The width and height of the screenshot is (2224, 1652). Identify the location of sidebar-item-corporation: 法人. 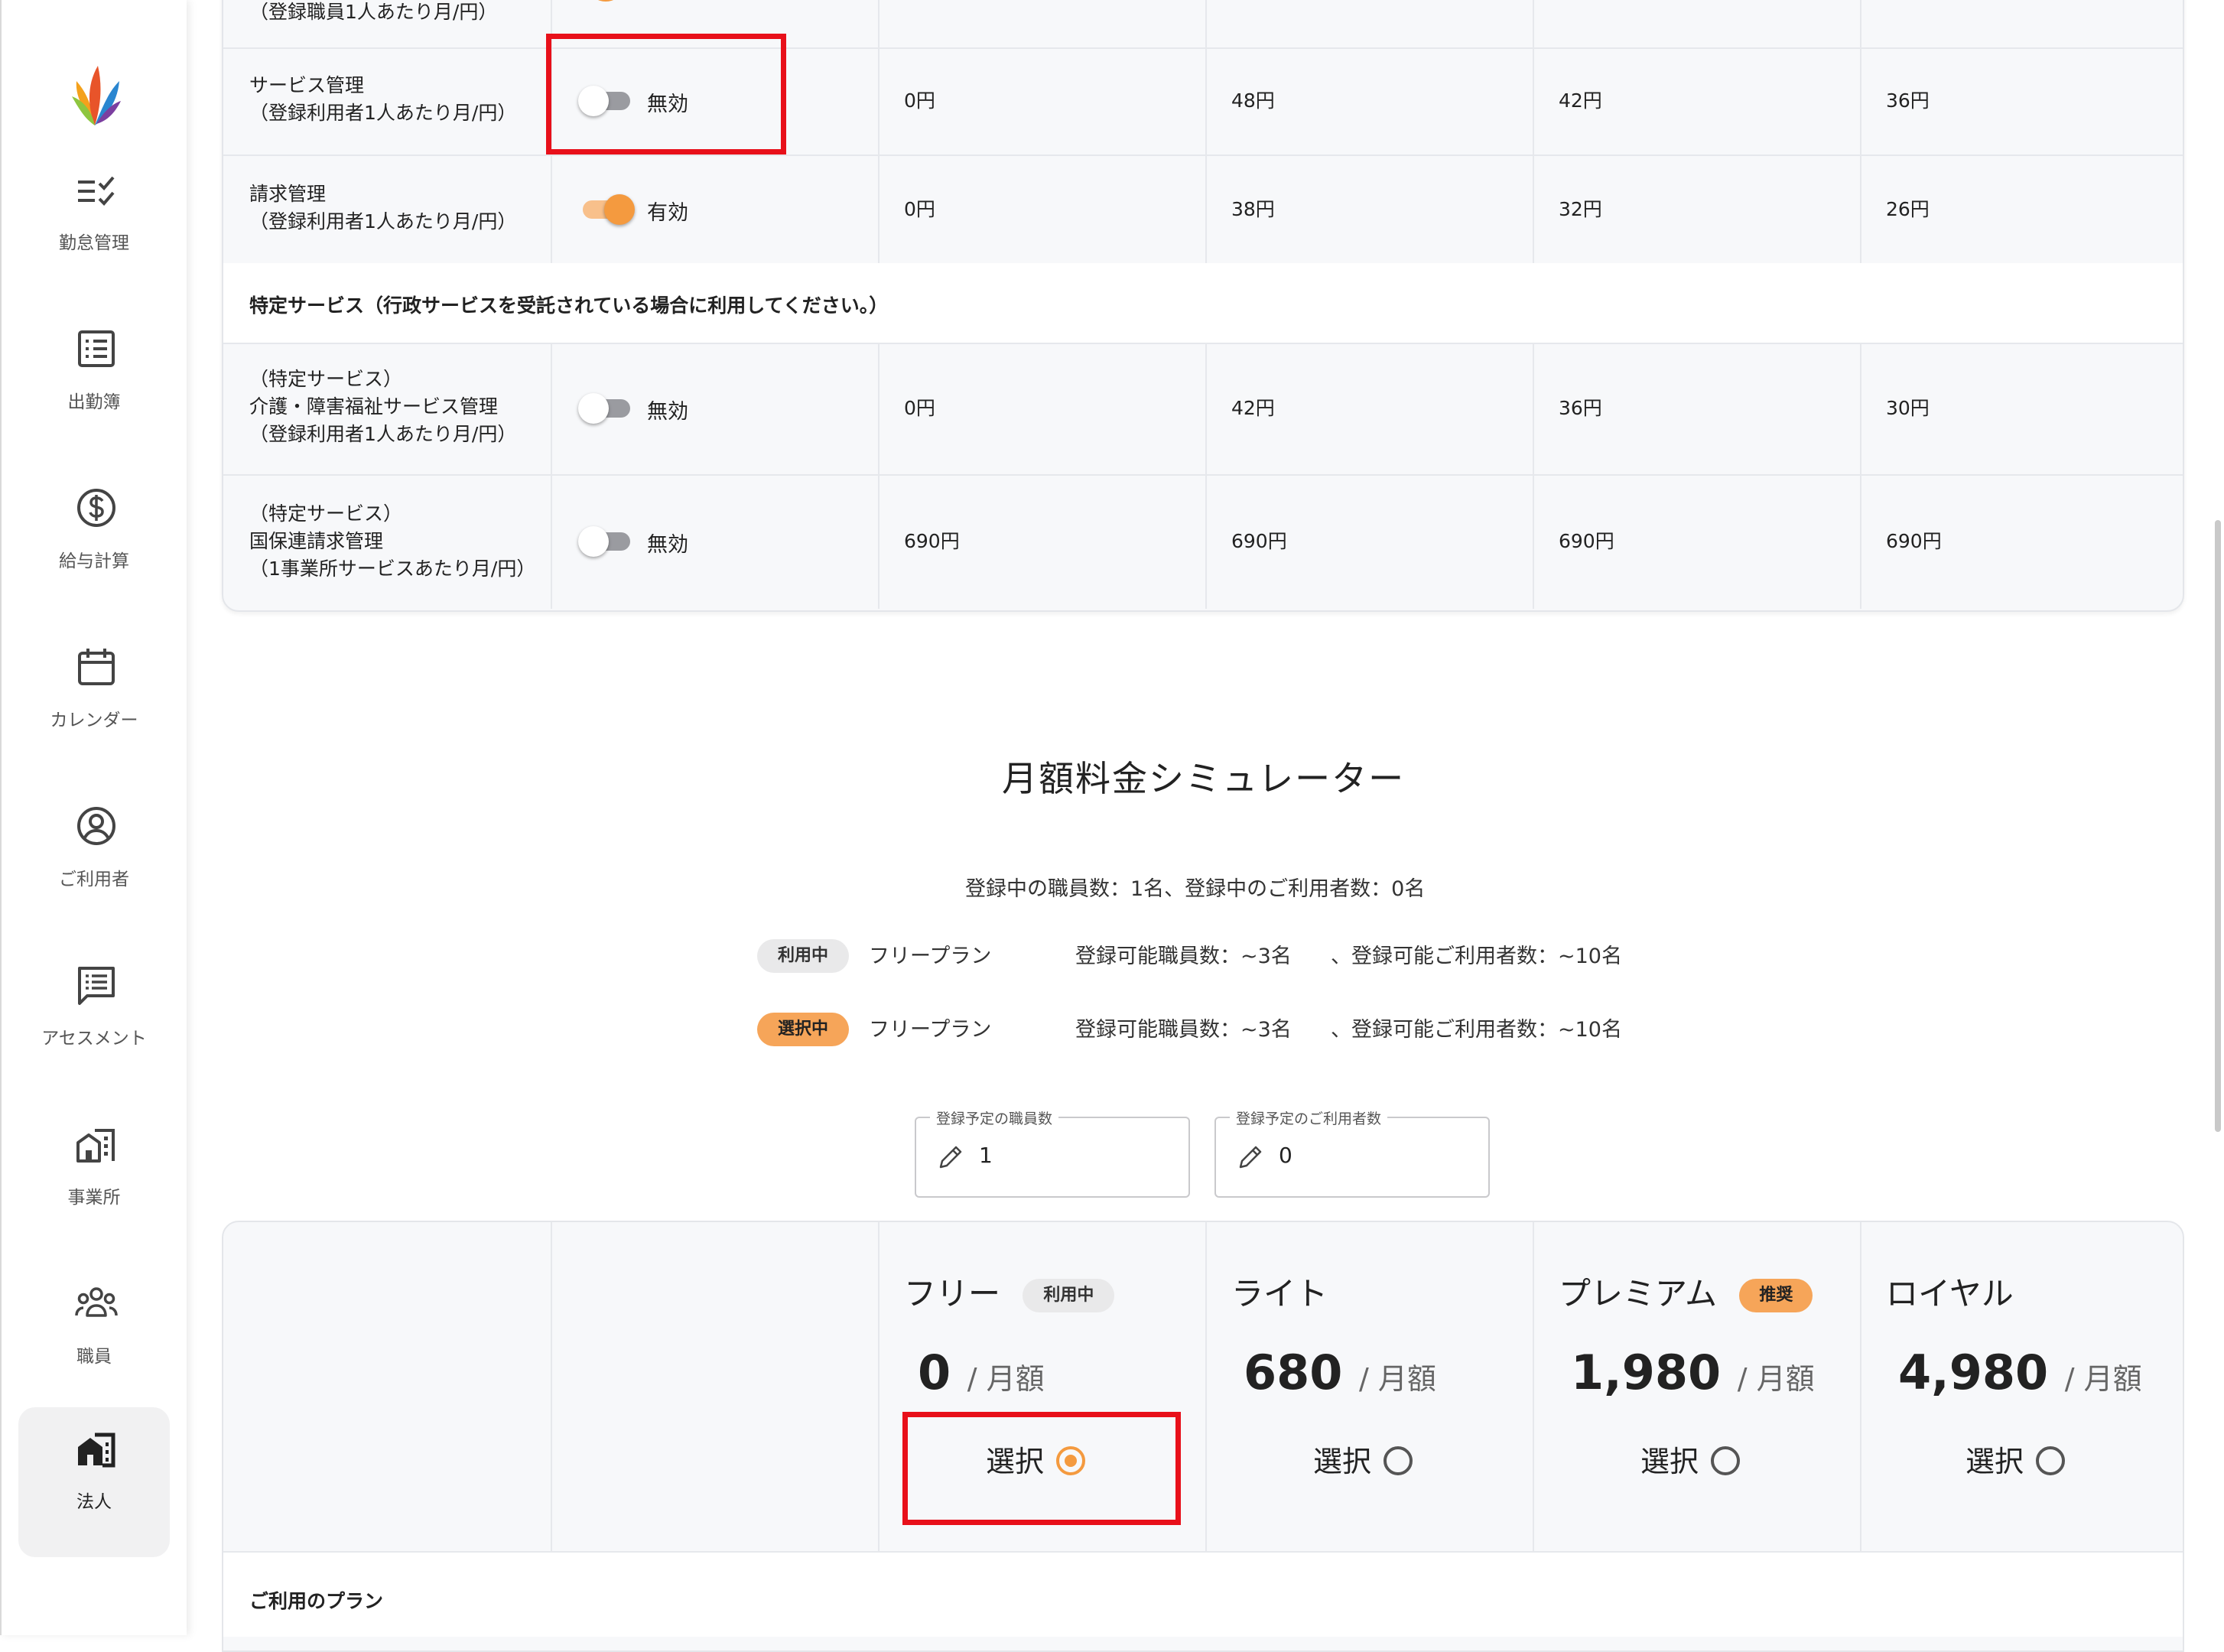
(94, 1482).